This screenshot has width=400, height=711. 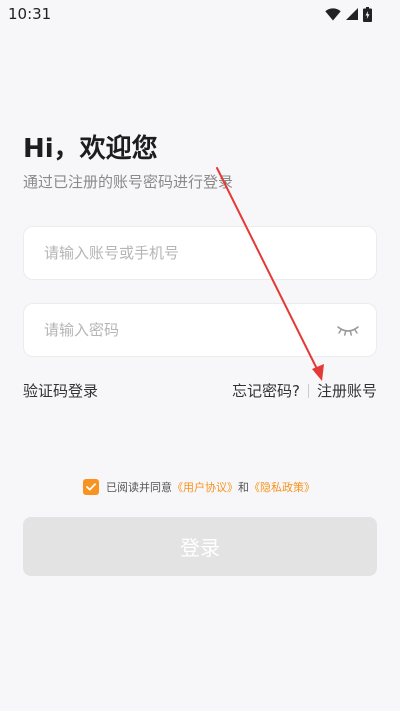 I want to click on forgot-password-link: 忘记密码?, so click(x=266, y=390).